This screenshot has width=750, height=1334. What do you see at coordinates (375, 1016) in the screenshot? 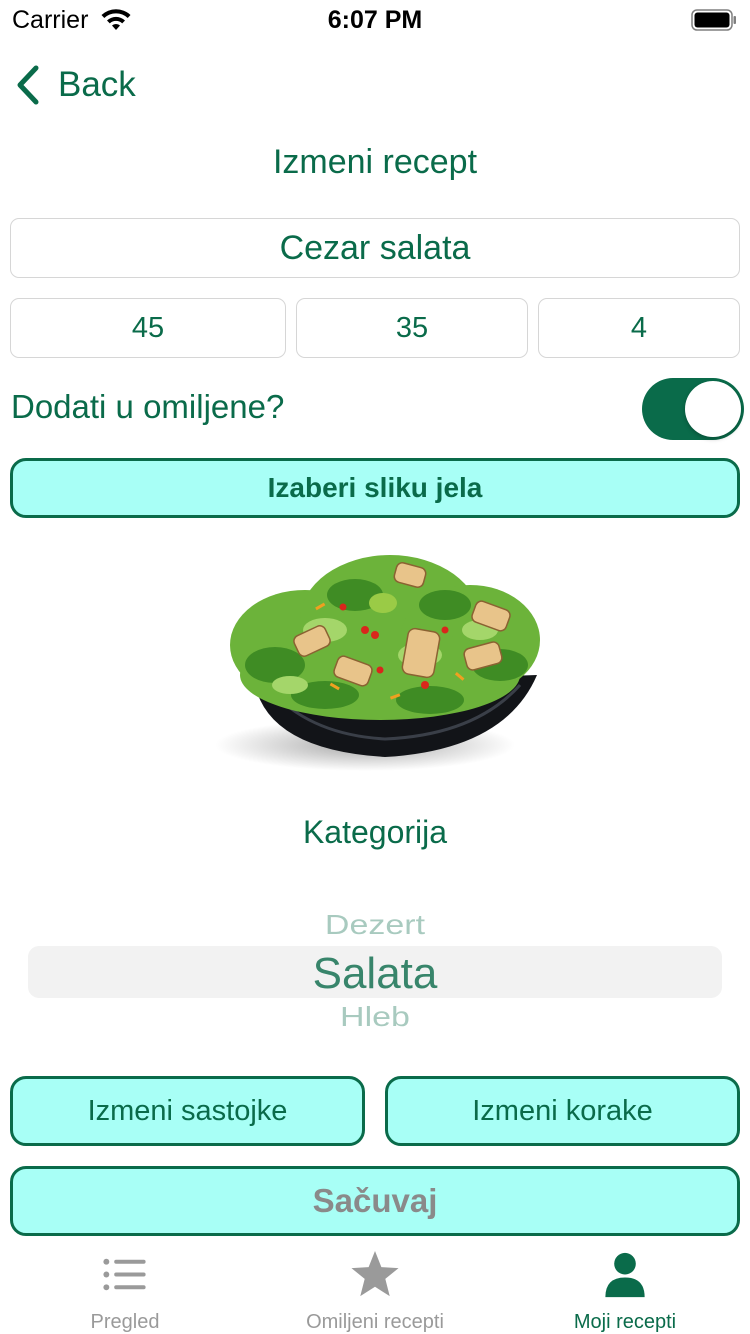
I see `picker-option: Hleb` at bounding box center [375, 1016].